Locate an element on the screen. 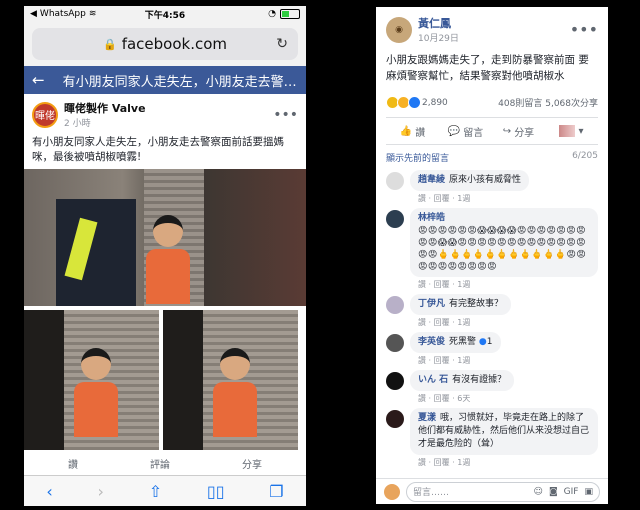  address-bar: 🔒 facebook.com ↻ is located at coordinates (165, 44).